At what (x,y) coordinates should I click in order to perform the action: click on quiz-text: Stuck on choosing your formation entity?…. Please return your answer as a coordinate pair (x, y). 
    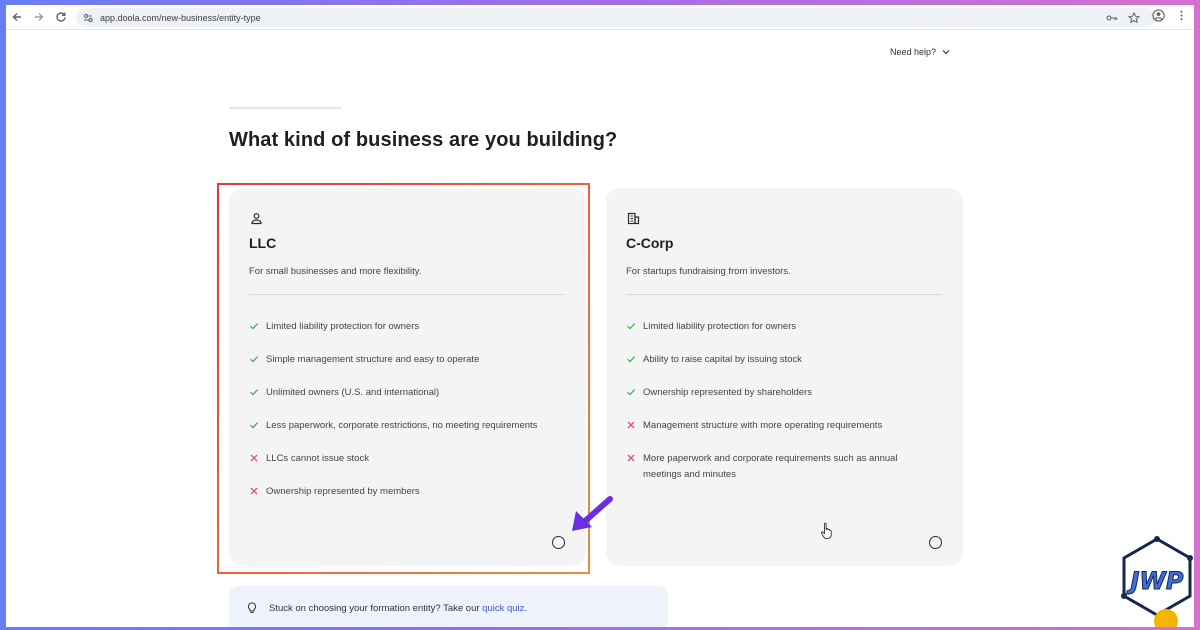
    Looking at the image, I should click on (398, 608).